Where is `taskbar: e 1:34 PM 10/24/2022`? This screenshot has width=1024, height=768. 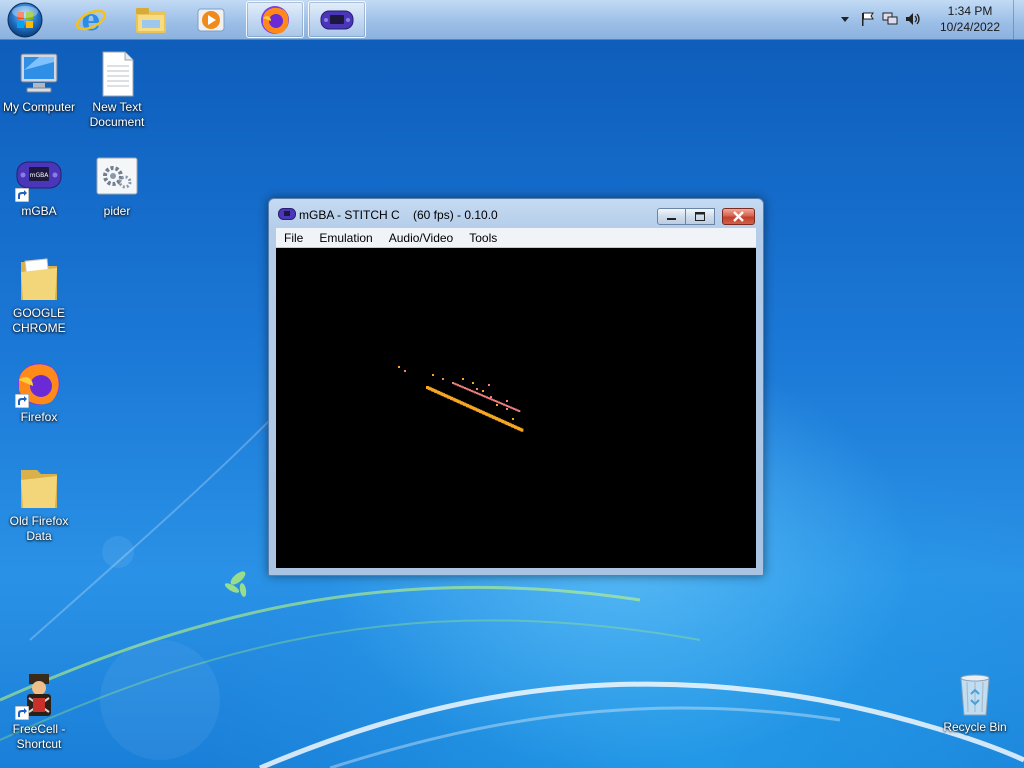 taskbar: e 1:34 PM 10/24/2022 is located at coordinates (512, 20).